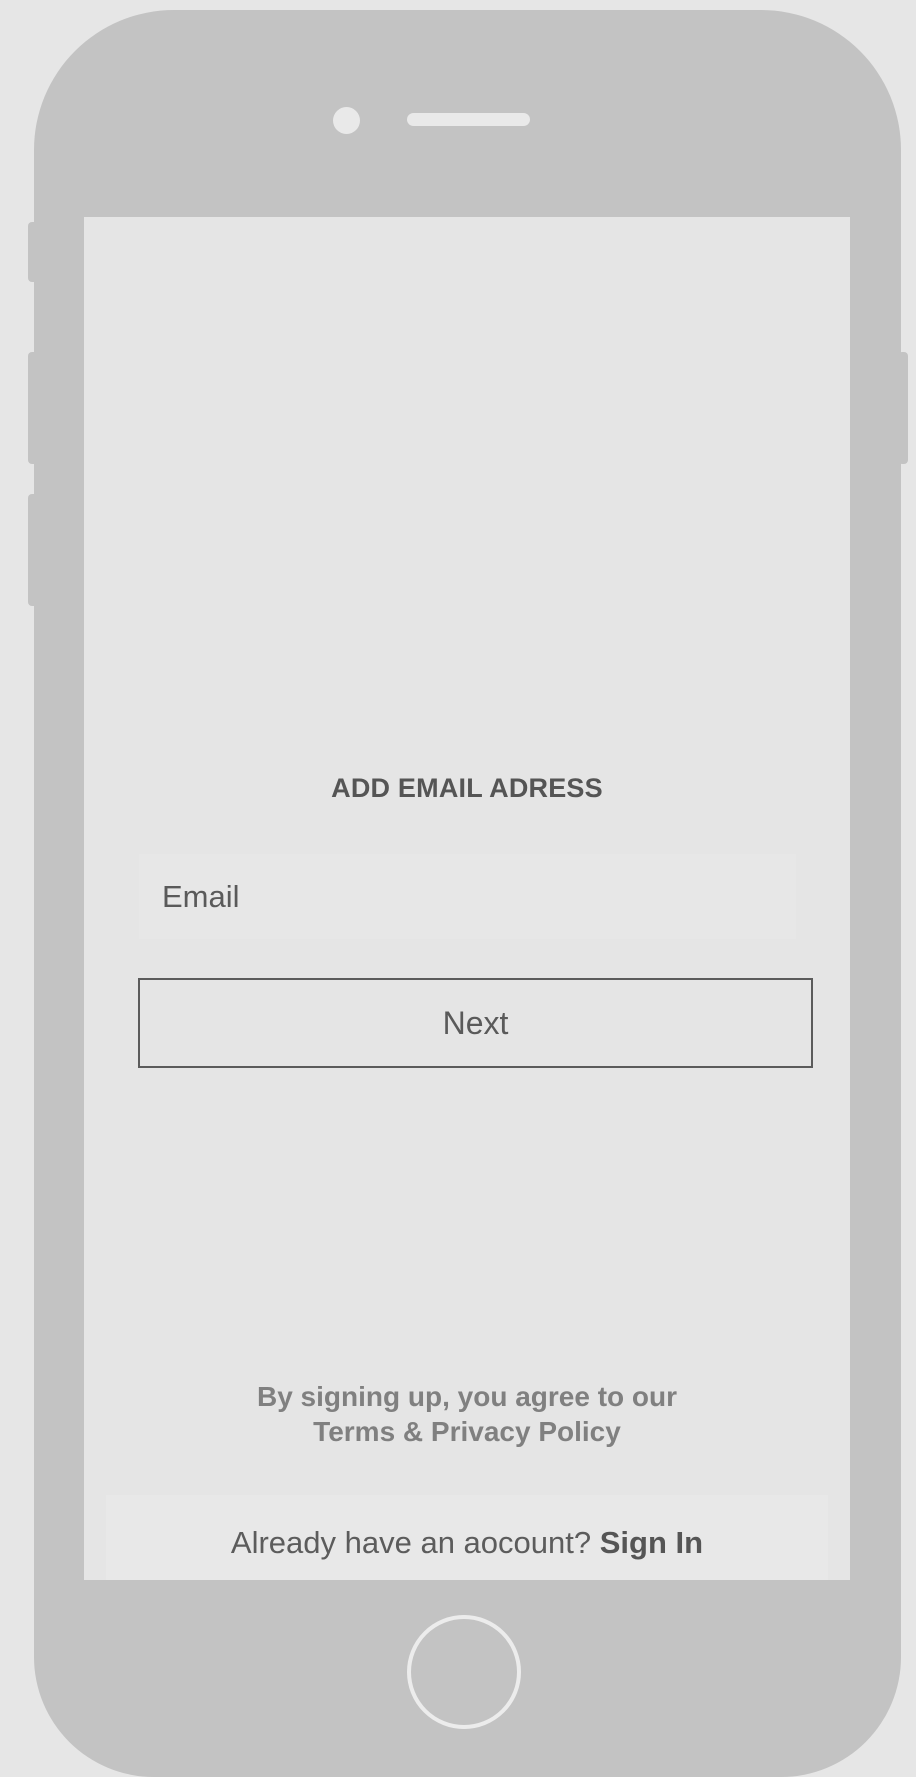  Describe the element at coordinates (33, 408) in the screenshot. I see `volume-up-button` at that location.